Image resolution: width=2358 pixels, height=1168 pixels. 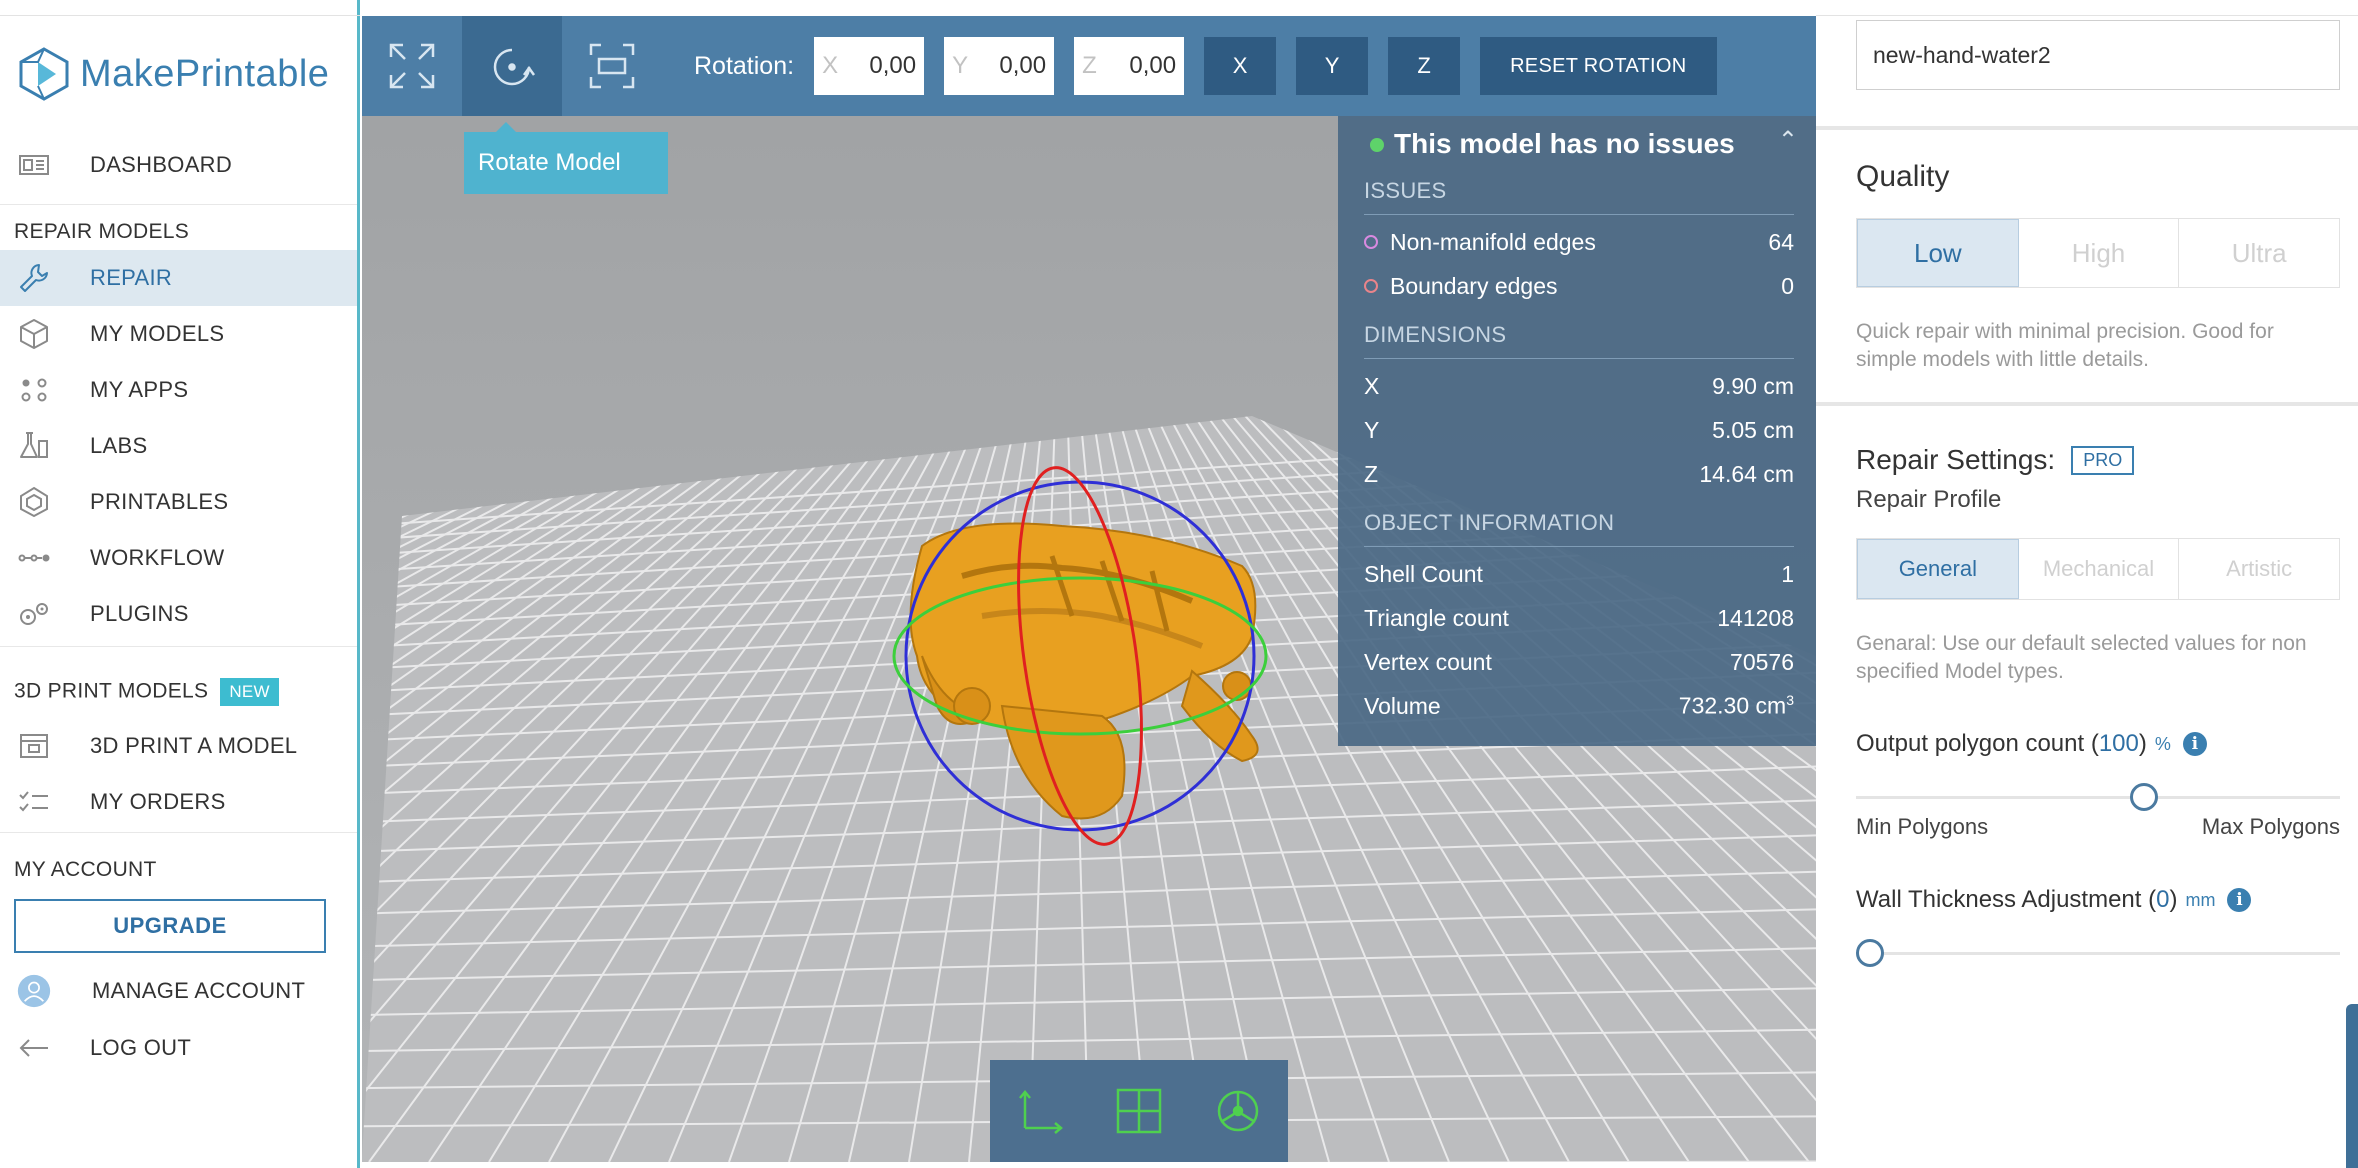 I want to click on wall-slider-track, so click(x=2098, y=953).